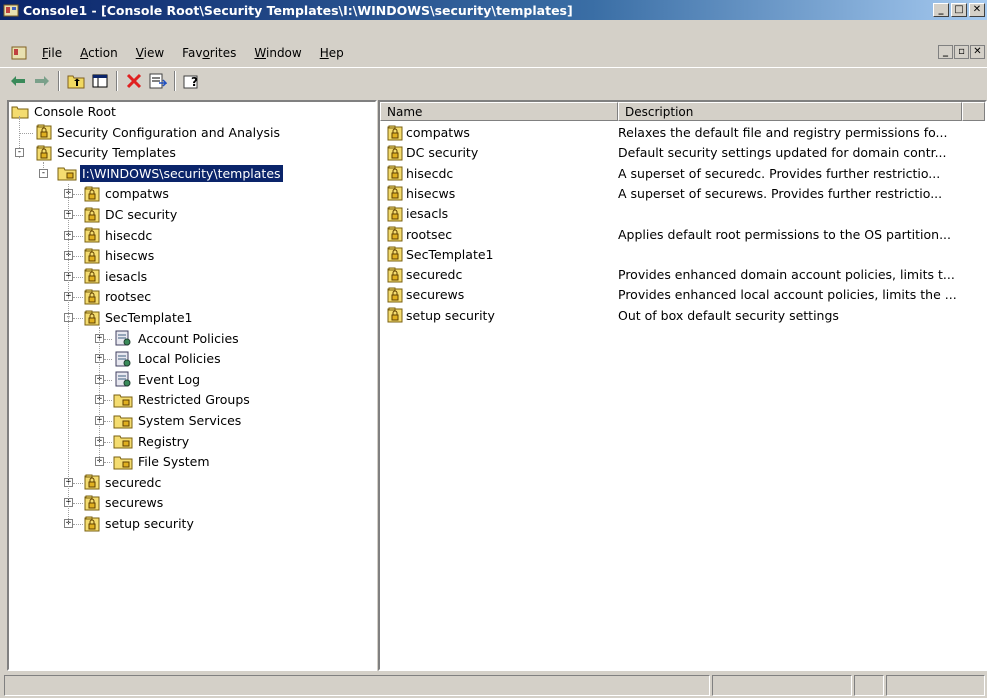 The image size is (987, 698). I want to click on menu-hep: Hep, so click(332, 53).